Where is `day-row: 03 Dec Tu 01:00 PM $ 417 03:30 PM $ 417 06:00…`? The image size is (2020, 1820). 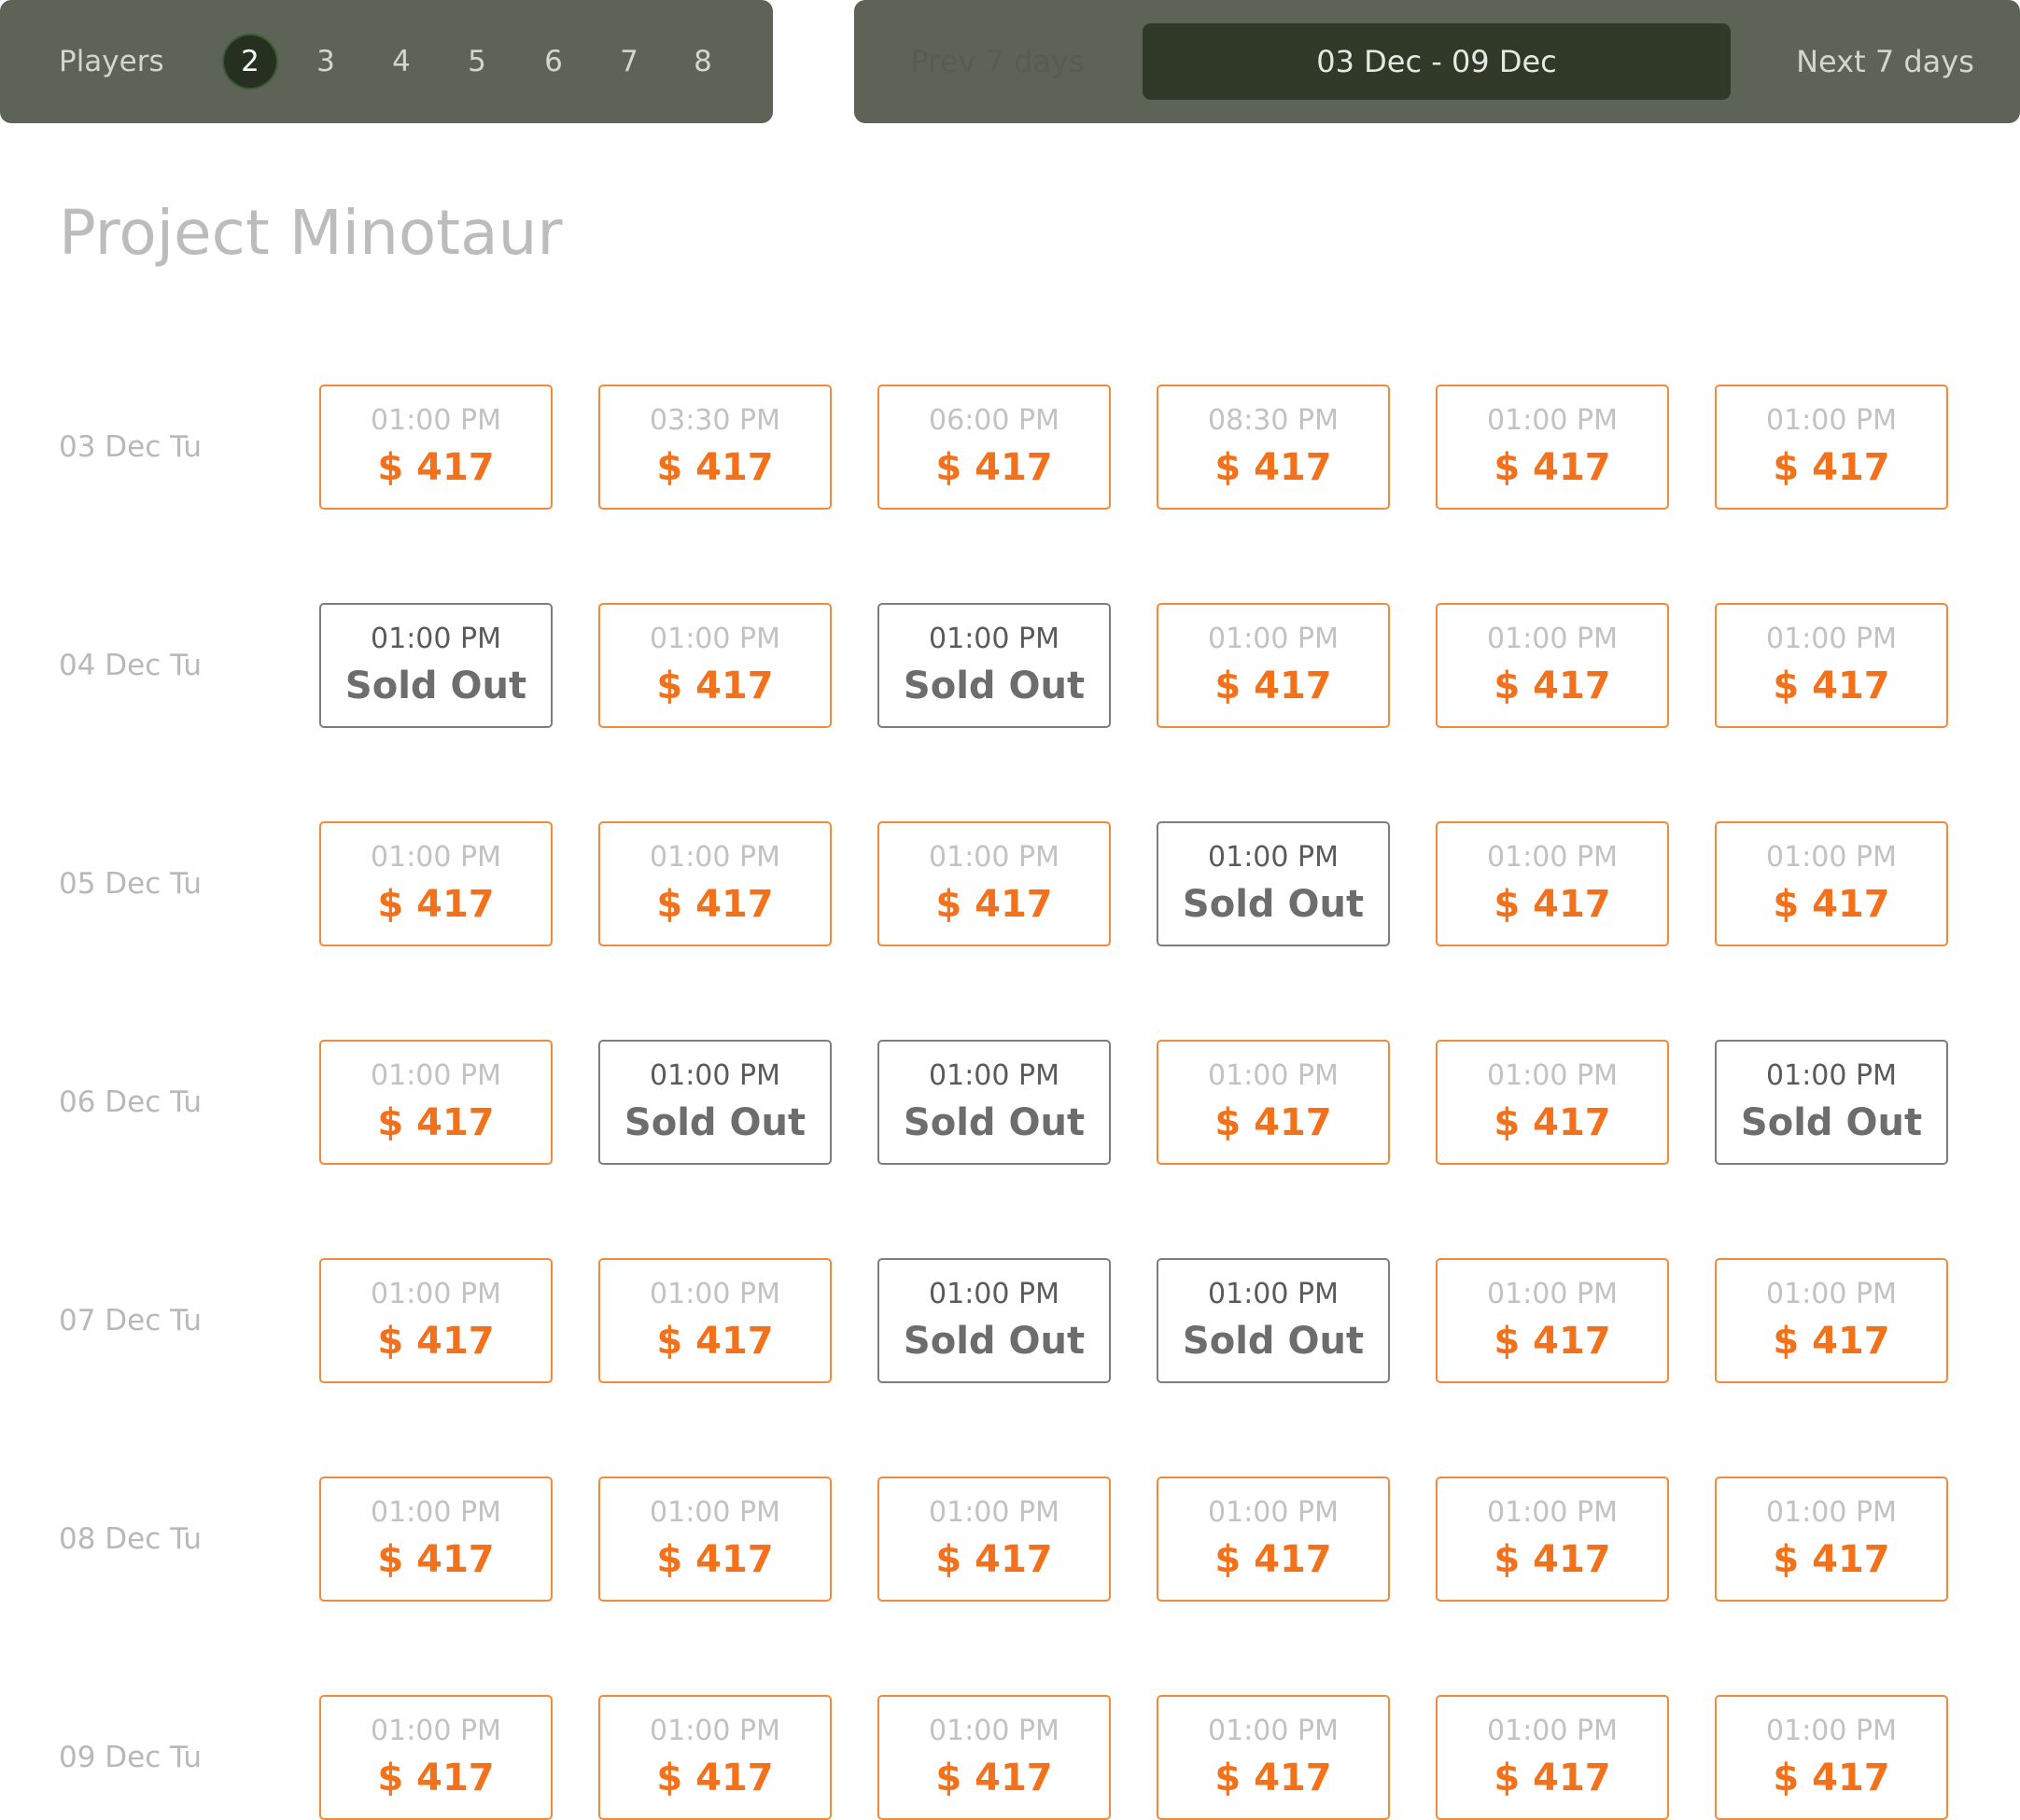 day-row: 03 Dec Tu 01:00 PM $ 417 03:30 PM $ 417 06:00… is located at coordinates (1010, 447).